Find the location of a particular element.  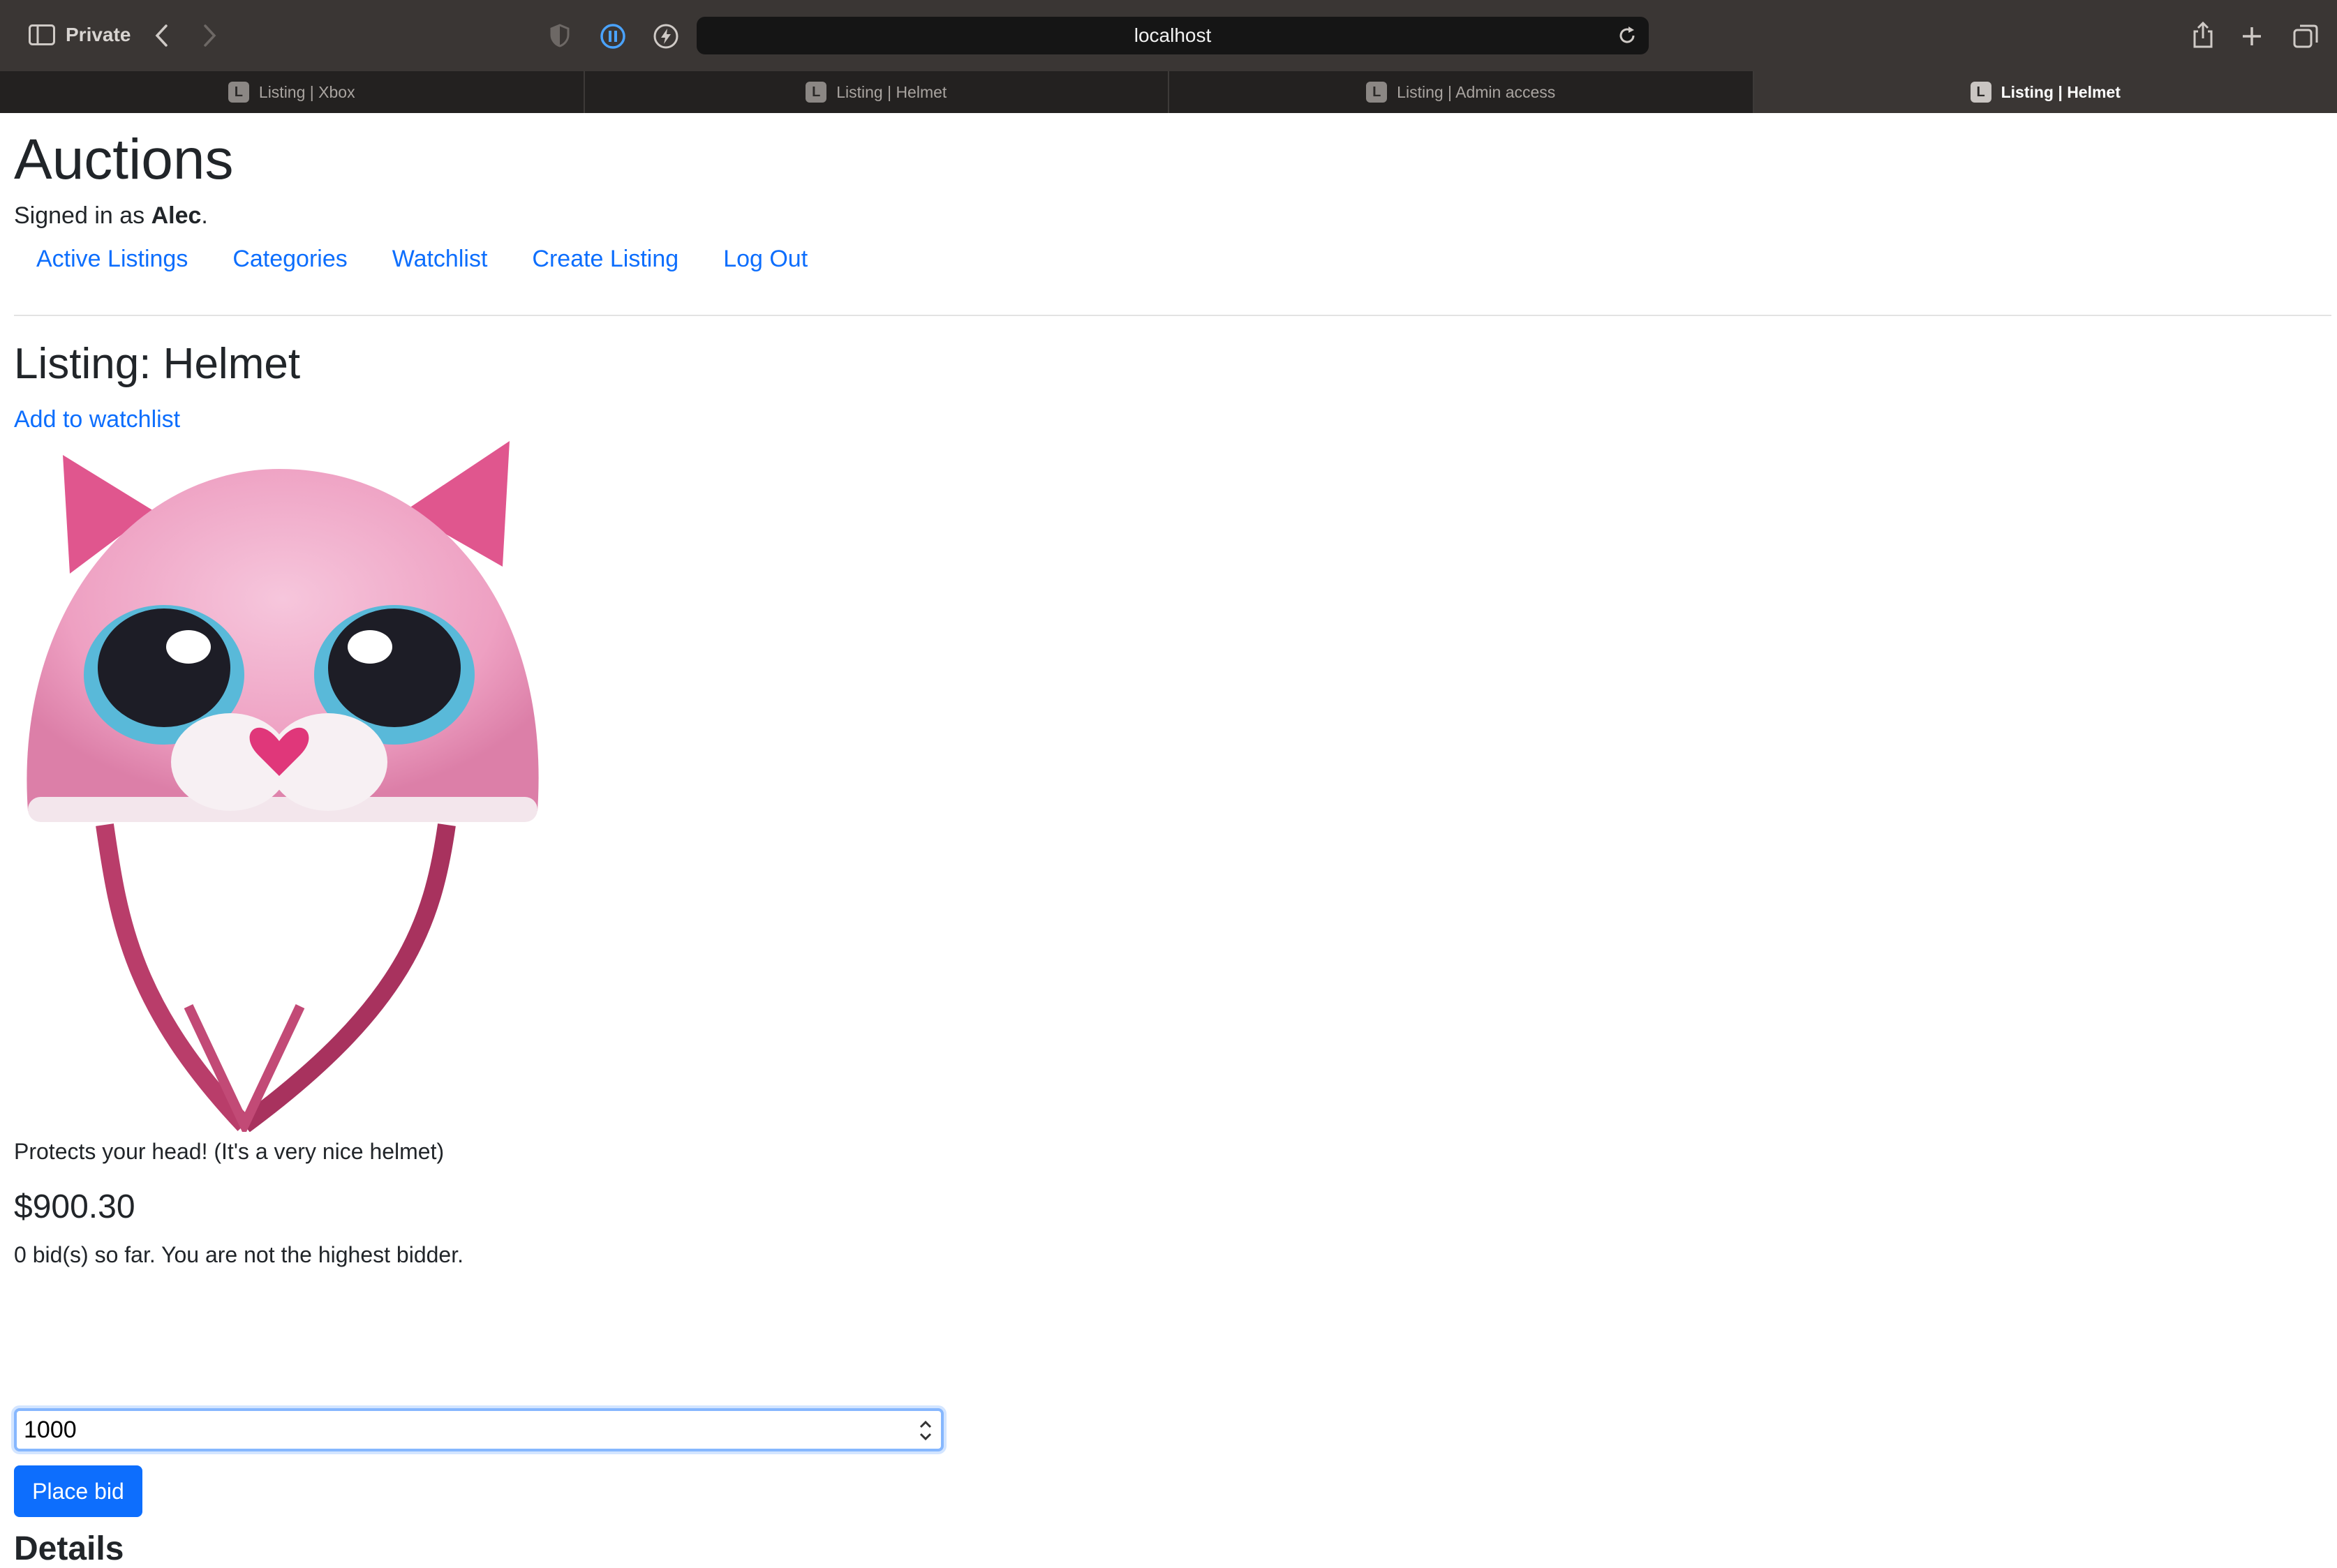

tab-listing-admin-access: L Listing | Admin access is located at coordinates (1461, 92).